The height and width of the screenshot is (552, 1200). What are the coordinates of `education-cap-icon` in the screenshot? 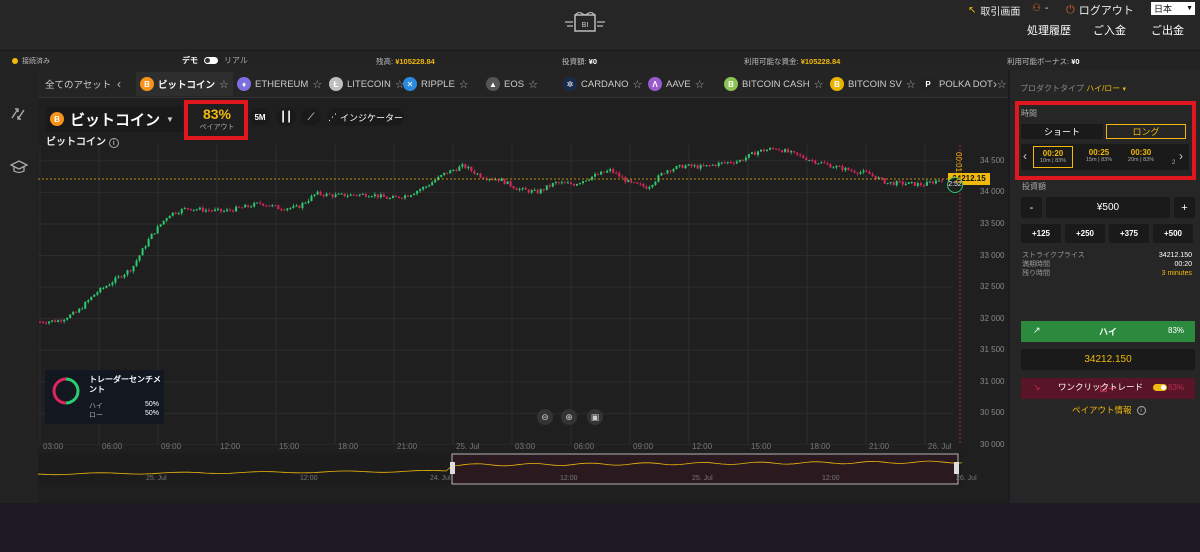 It's located at (19, 167).